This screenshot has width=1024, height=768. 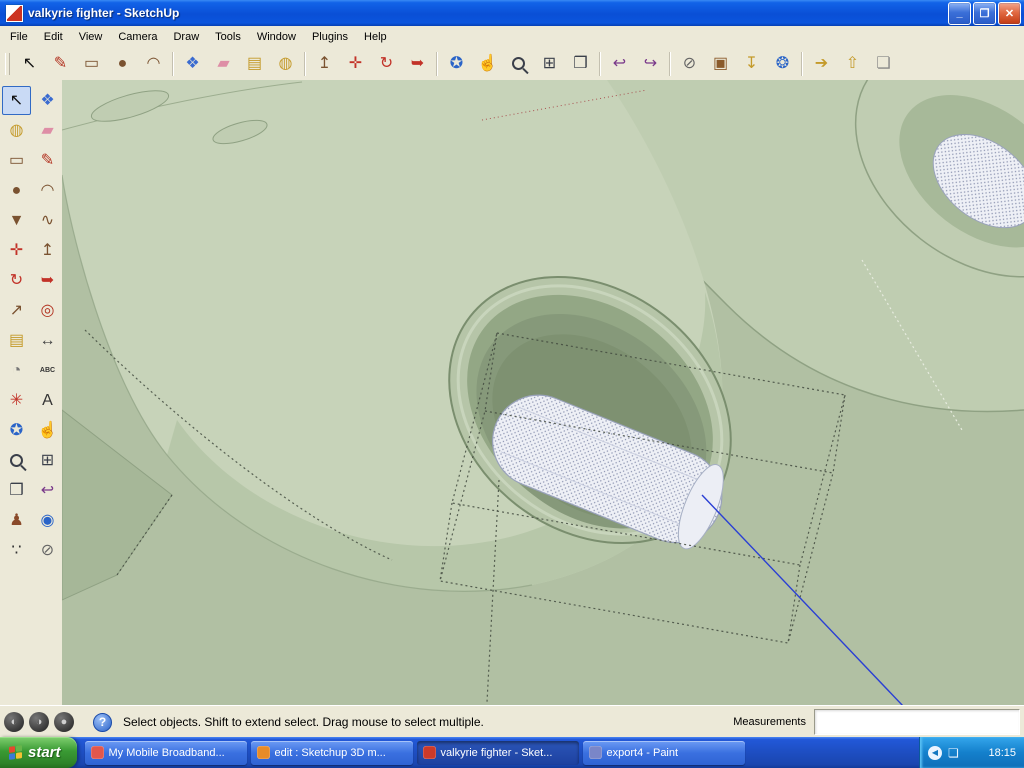 I want to click on menu-window: Window, so click(x=276, y=37).